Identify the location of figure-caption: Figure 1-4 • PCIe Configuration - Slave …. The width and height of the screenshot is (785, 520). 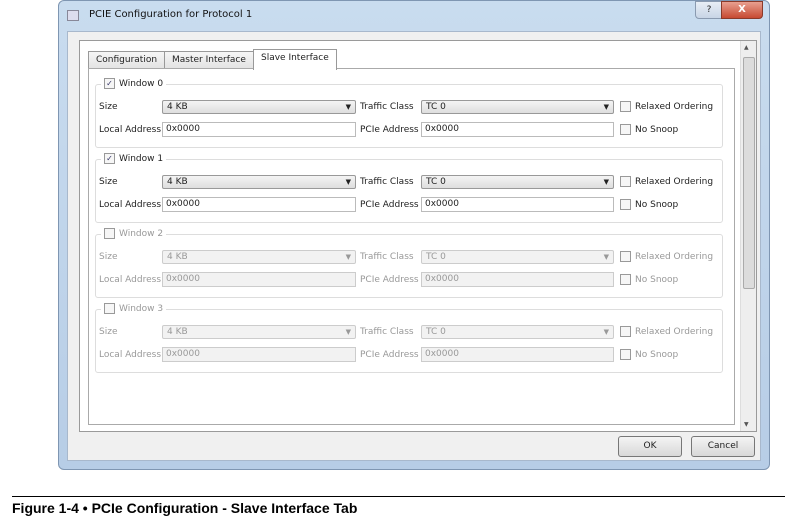
(185, 508).